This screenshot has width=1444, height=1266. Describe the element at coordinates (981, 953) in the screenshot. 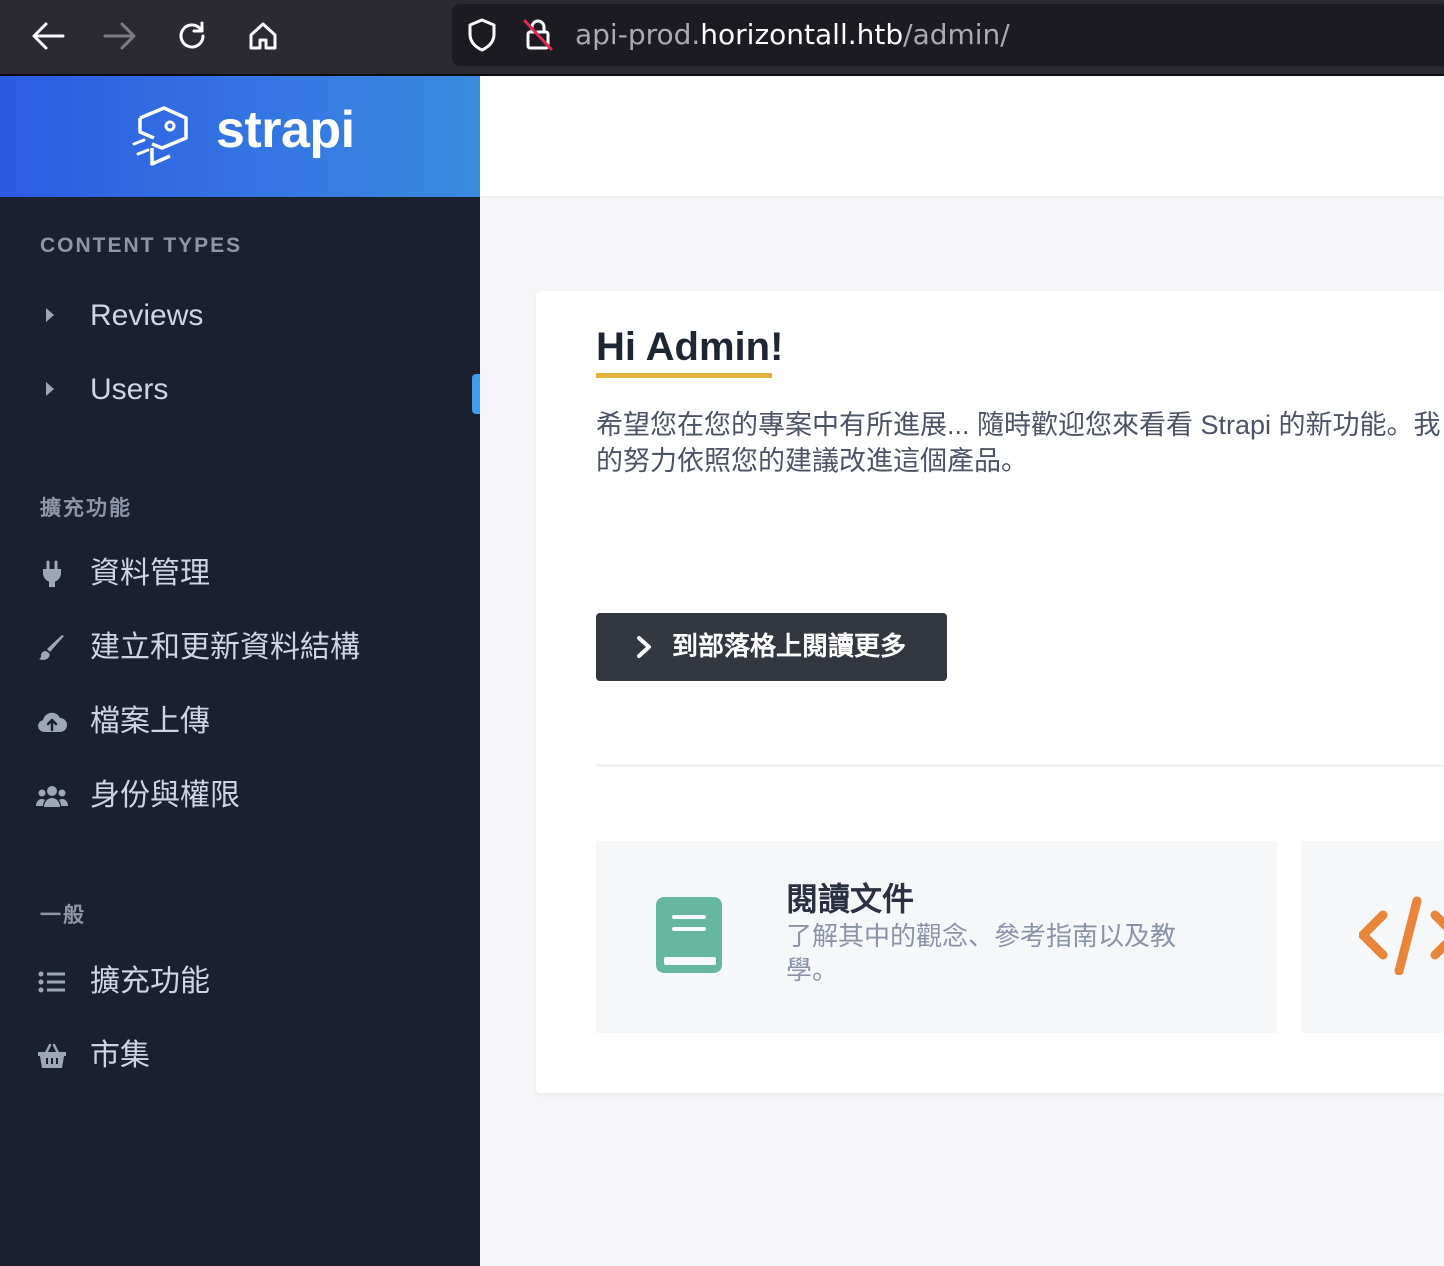

I see `docs-tile-description: 了解其中的觀念、參考指南以及教學。` at that location.